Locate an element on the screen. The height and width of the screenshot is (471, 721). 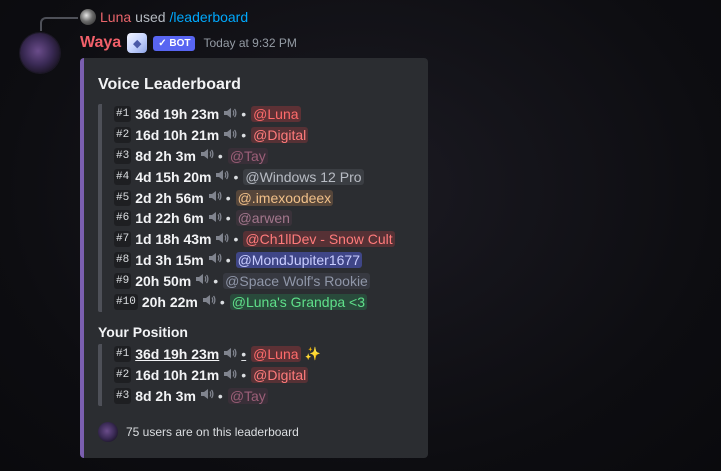
leaderboard-row: #5 2d 2h 56m • @.imexoodeex is located at coordinates (265, 197).